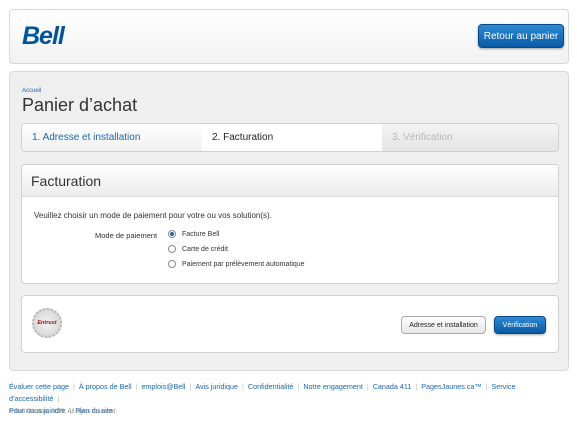  I want to click on footer-link: Canada 411, so click(392, 386).